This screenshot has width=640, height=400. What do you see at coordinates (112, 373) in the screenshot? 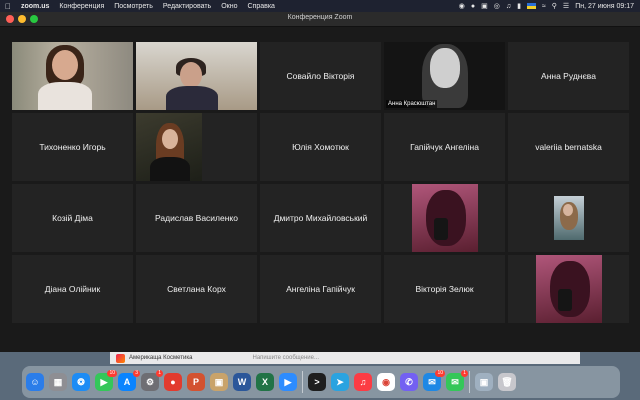
I see `facetime-badge: 10` at bounding box center [112, 373].